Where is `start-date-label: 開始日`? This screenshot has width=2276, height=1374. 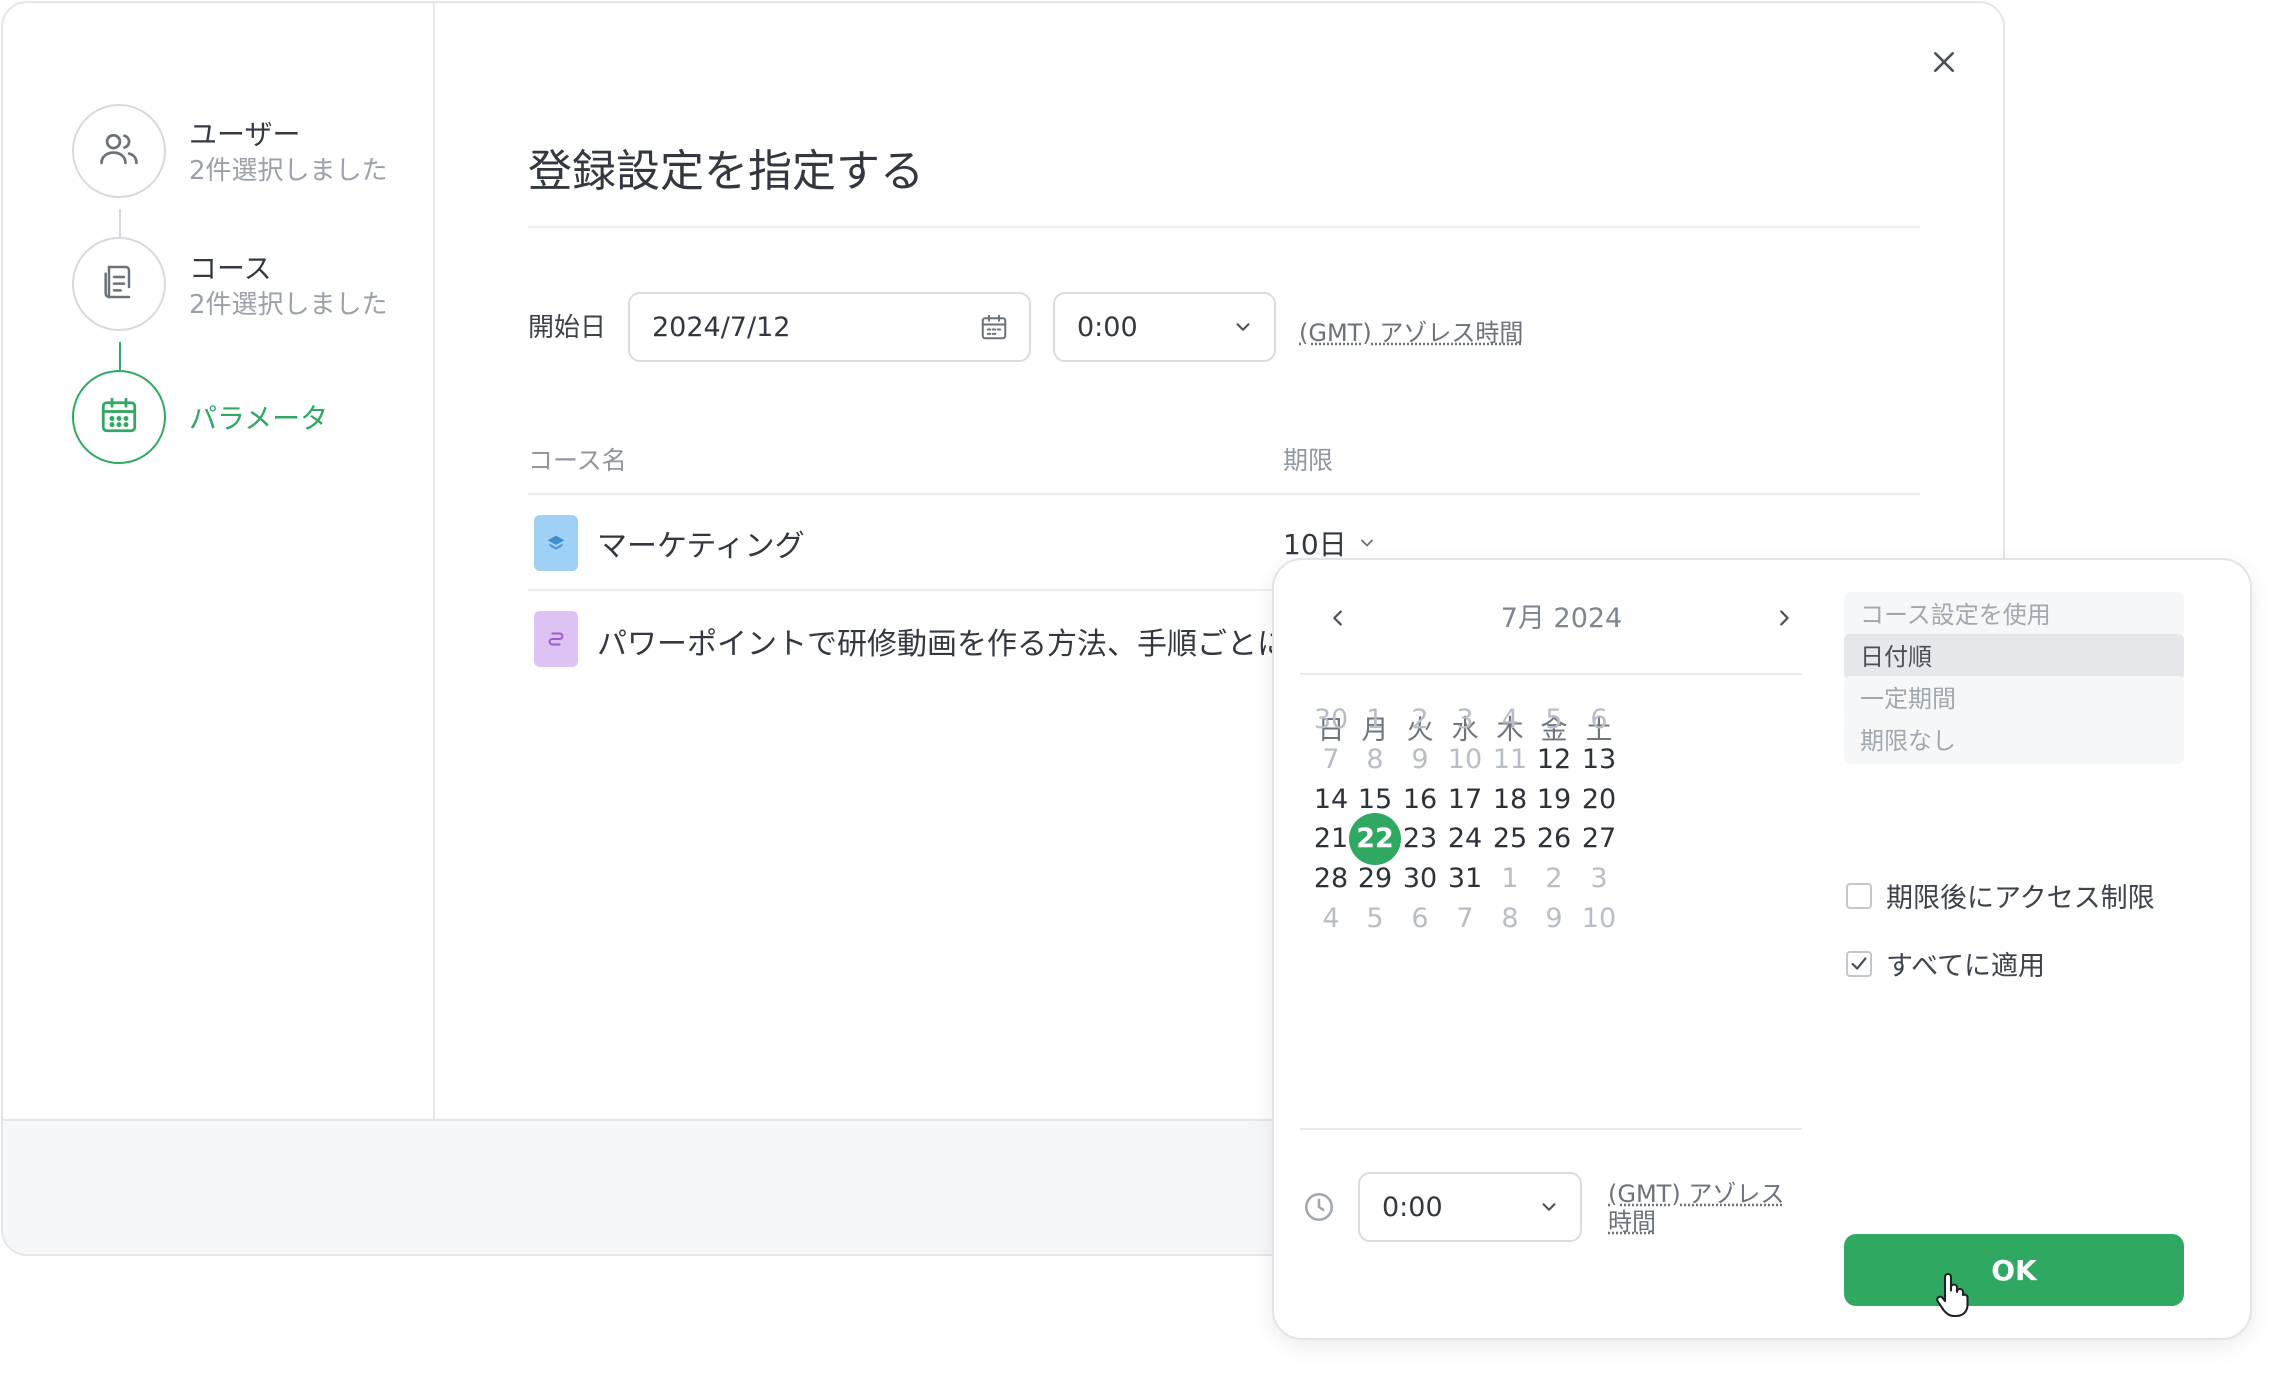 start-date-label: 開始日 is located at coordinates (567, 328).